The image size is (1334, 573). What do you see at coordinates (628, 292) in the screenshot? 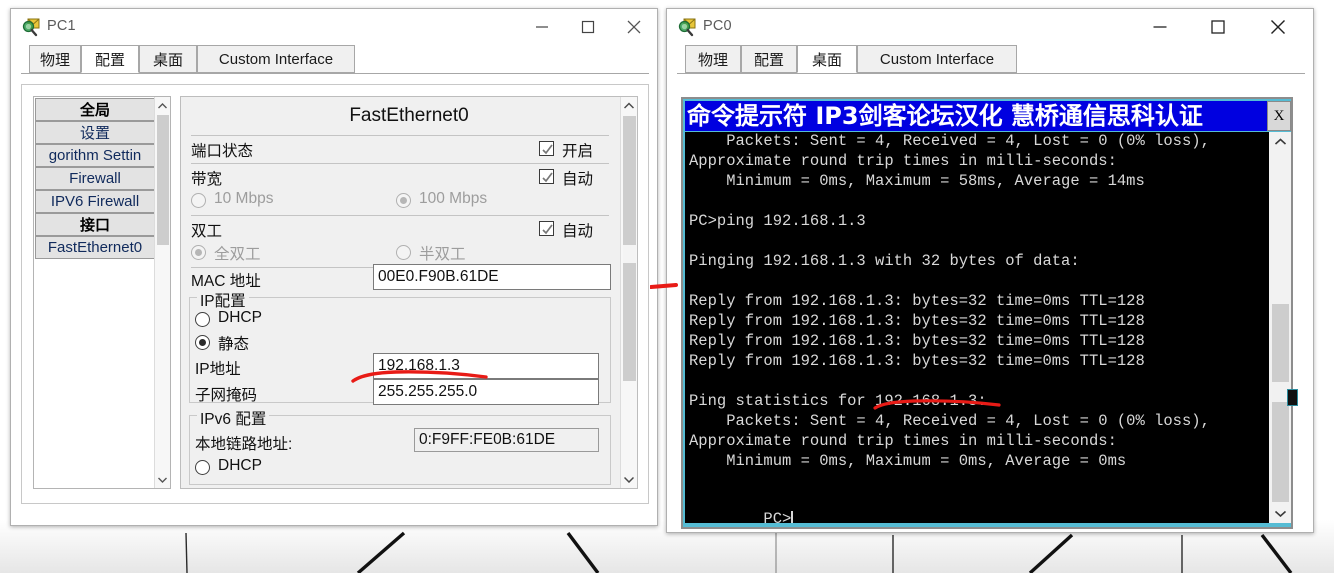
I see `config-panel-scrollbar` at bounding box center [628, 292].